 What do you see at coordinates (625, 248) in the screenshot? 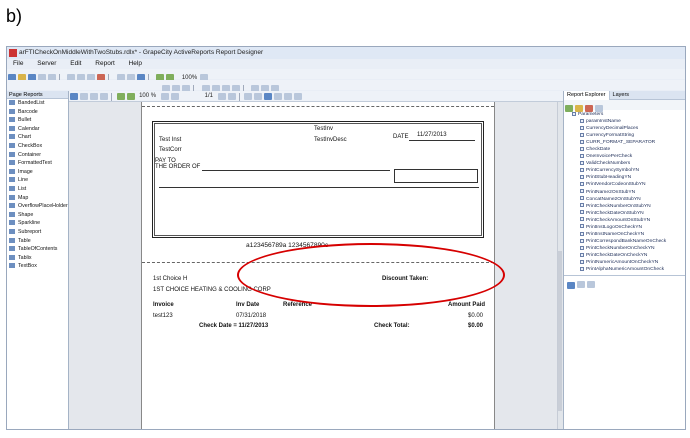
I see `tree-param-item: PrintCheckNumberOnCheckYN` at bounding box center [625, 248].